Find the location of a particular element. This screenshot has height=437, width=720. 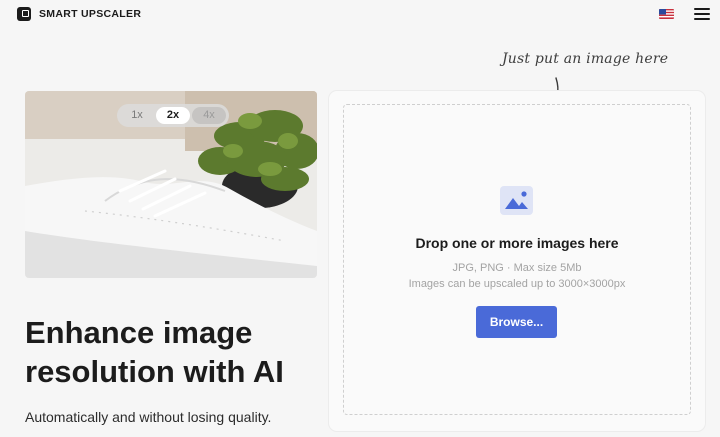

scale-option-2x: 2x is located at coordinates (173, 115).